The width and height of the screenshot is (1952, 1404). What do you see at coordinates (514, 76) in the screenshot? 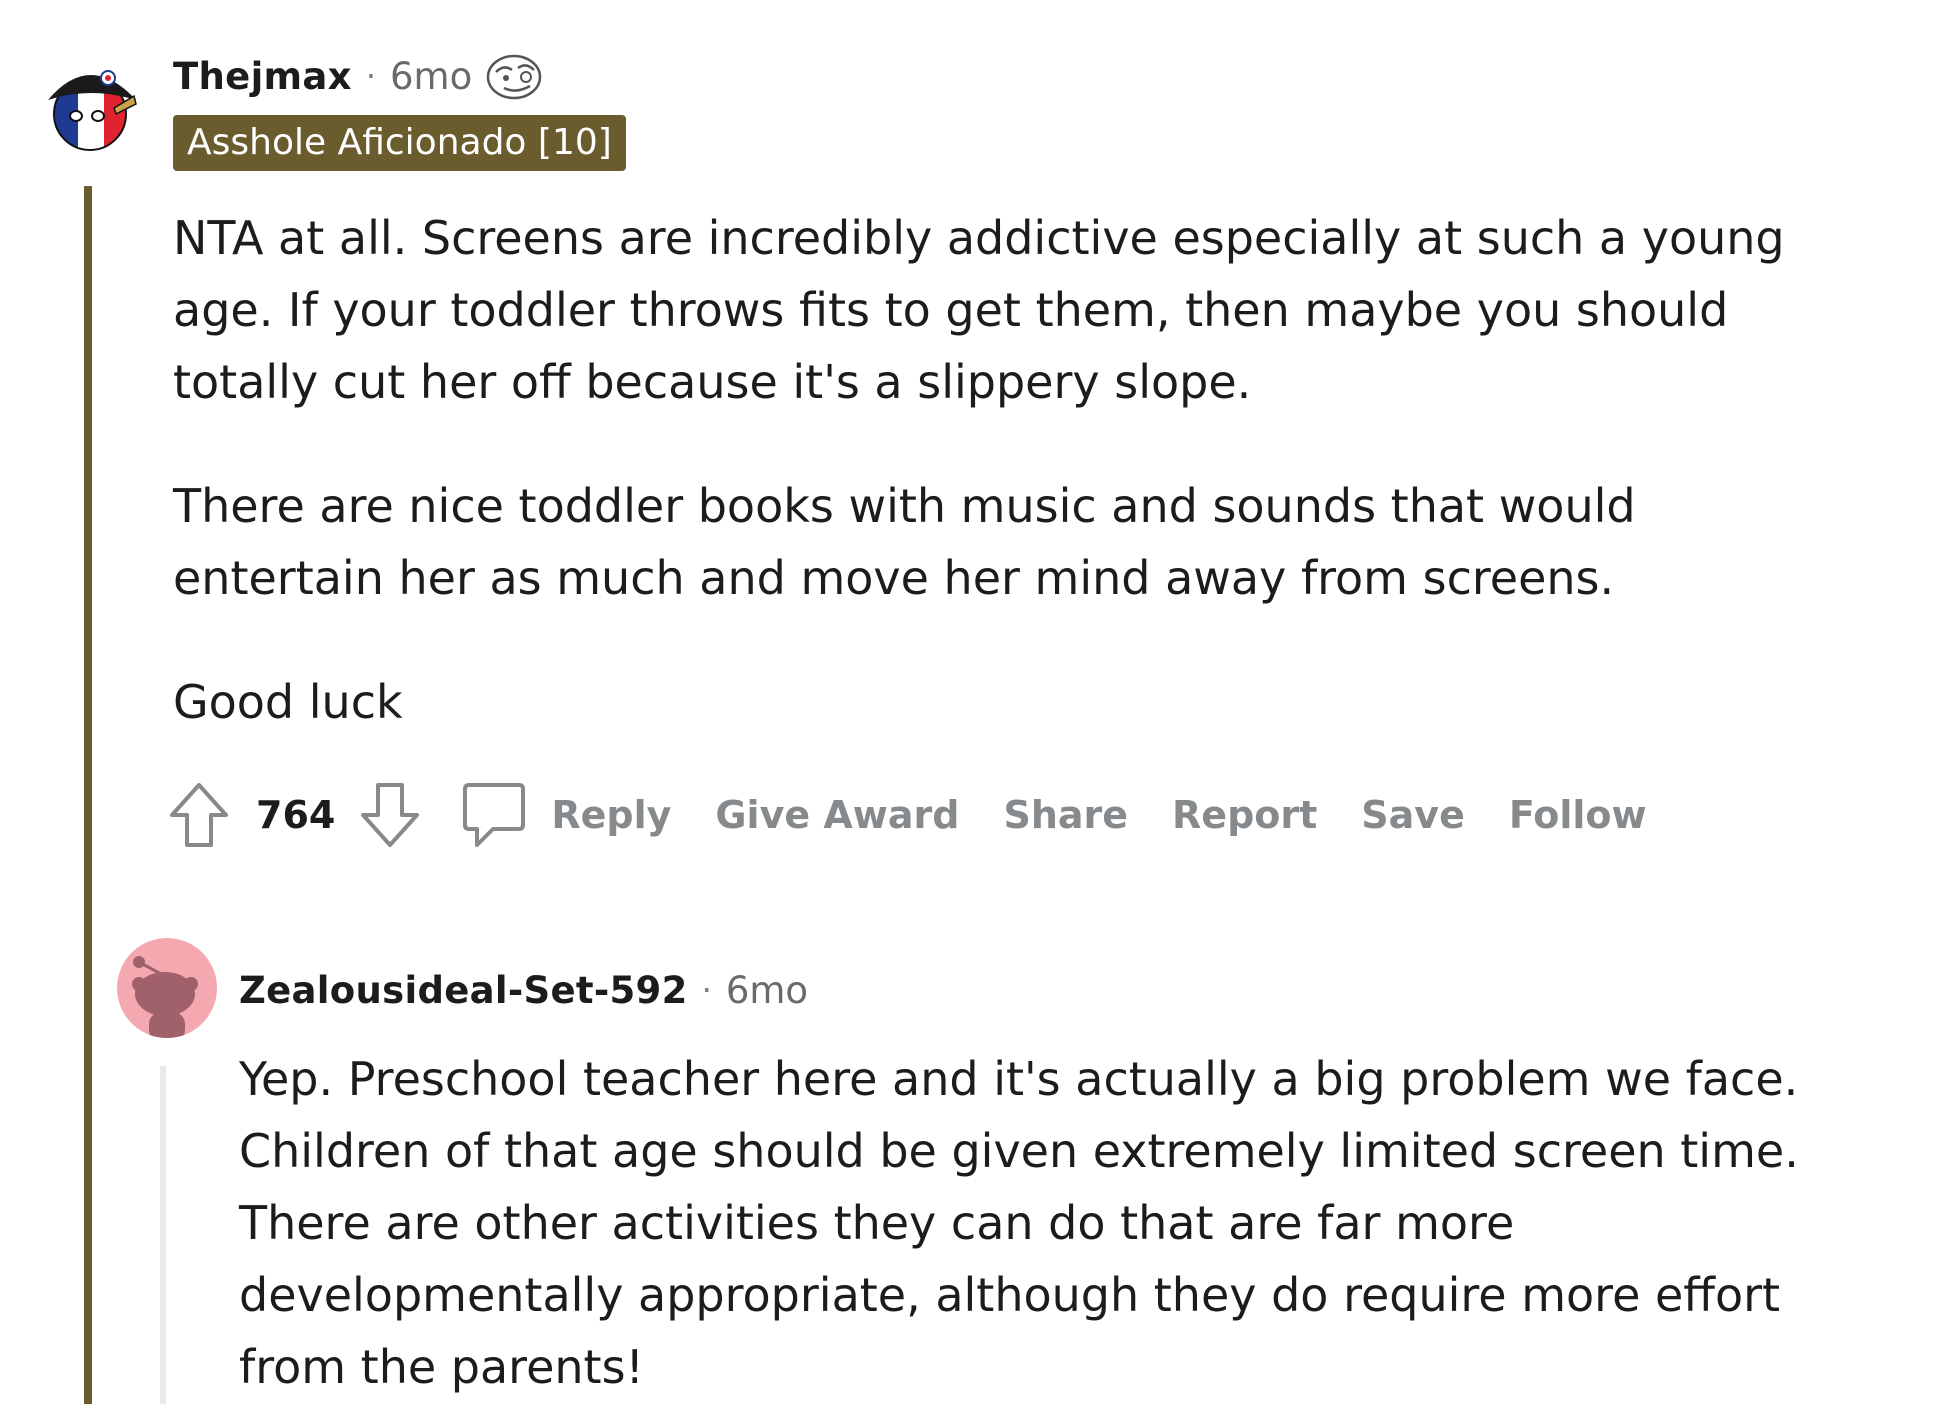
I see `award-emoji-icon` at bounding box center [514, 76].